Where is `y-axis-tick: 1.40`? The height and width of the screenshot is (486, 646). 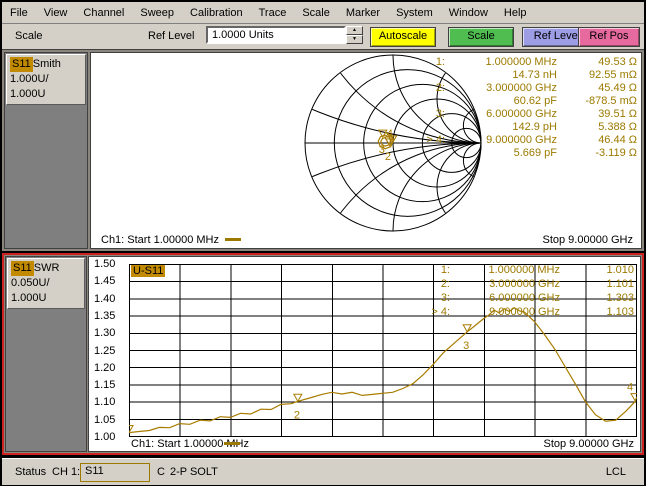 y-axis-tick: 1.40 is located at coordinates (105, 298).